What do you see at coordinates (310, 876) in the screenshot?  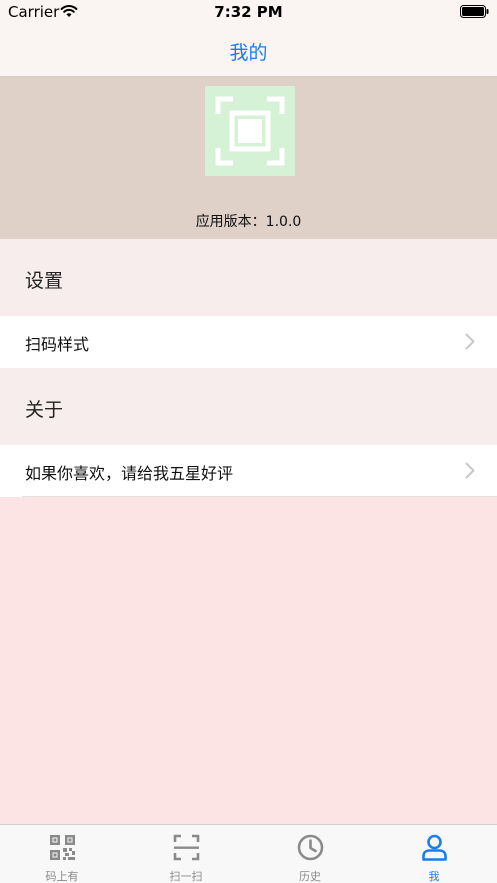 I see `tab-label: 历史` at bounding box center [310, 876].